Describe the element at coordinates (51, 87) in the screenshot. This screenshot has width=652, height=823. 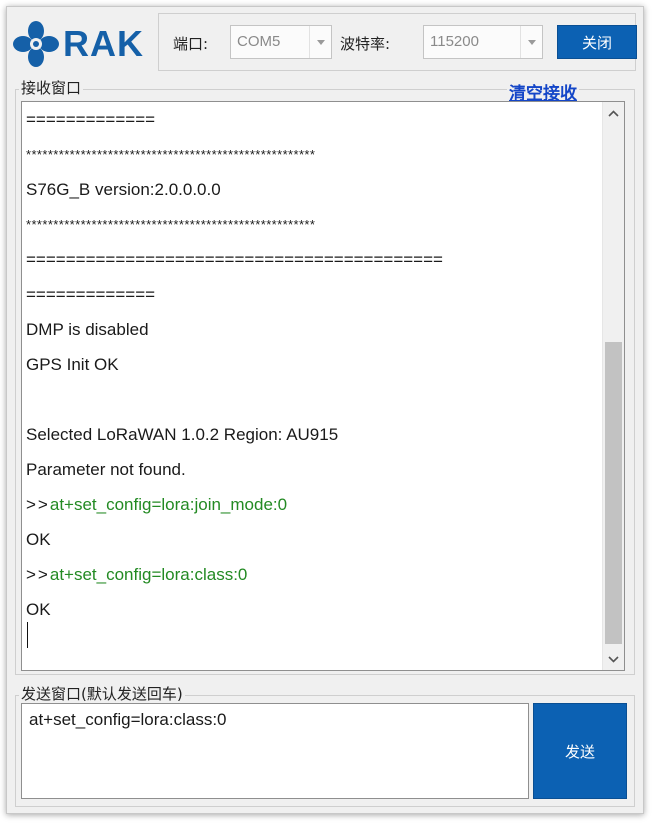
I see `receive-group-label: 接收窗口` at that location.